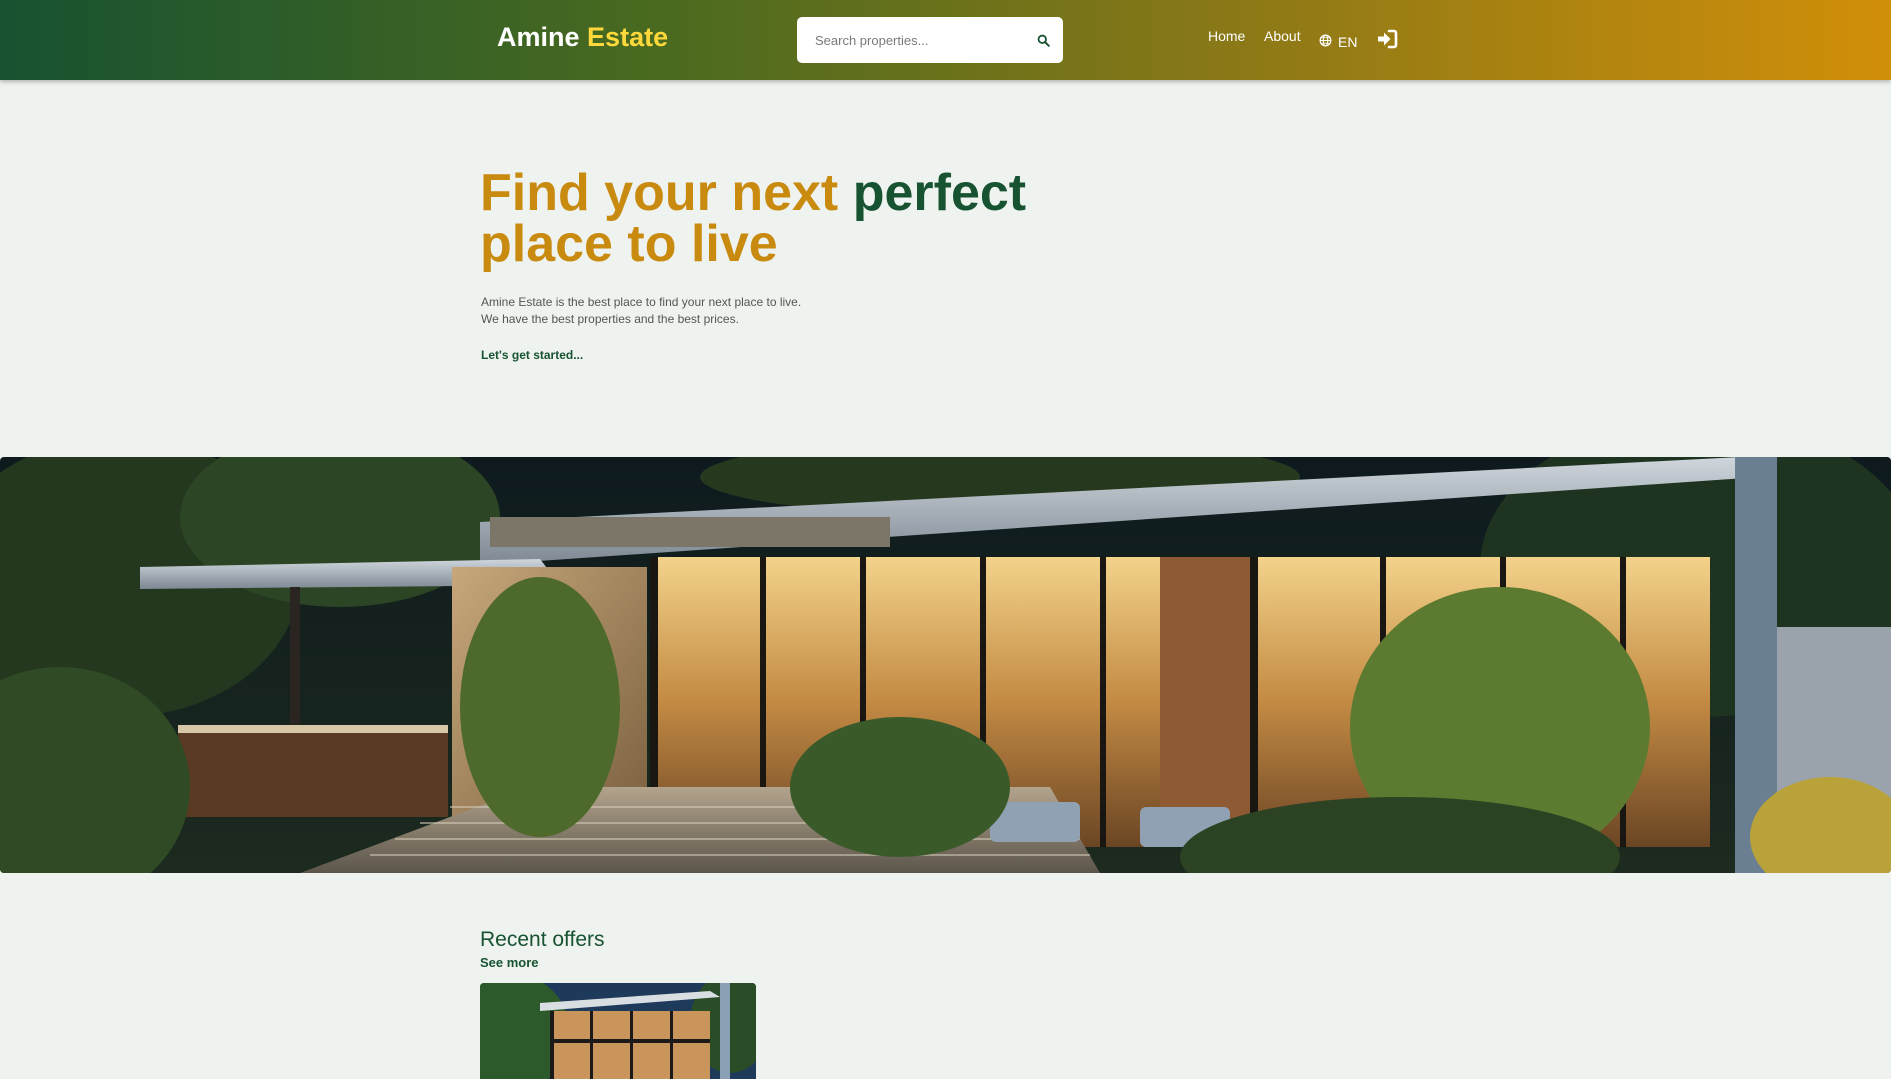  I want to click on logo-accent: Estate, so click(628, 37).